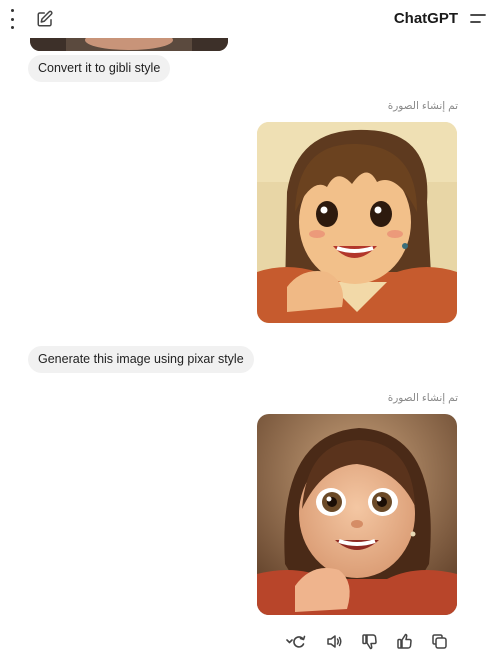  What do you see at coordinates (12, 19) in the screenshot?
I see `more-vertical-icon` at bounding box center [12, 19].